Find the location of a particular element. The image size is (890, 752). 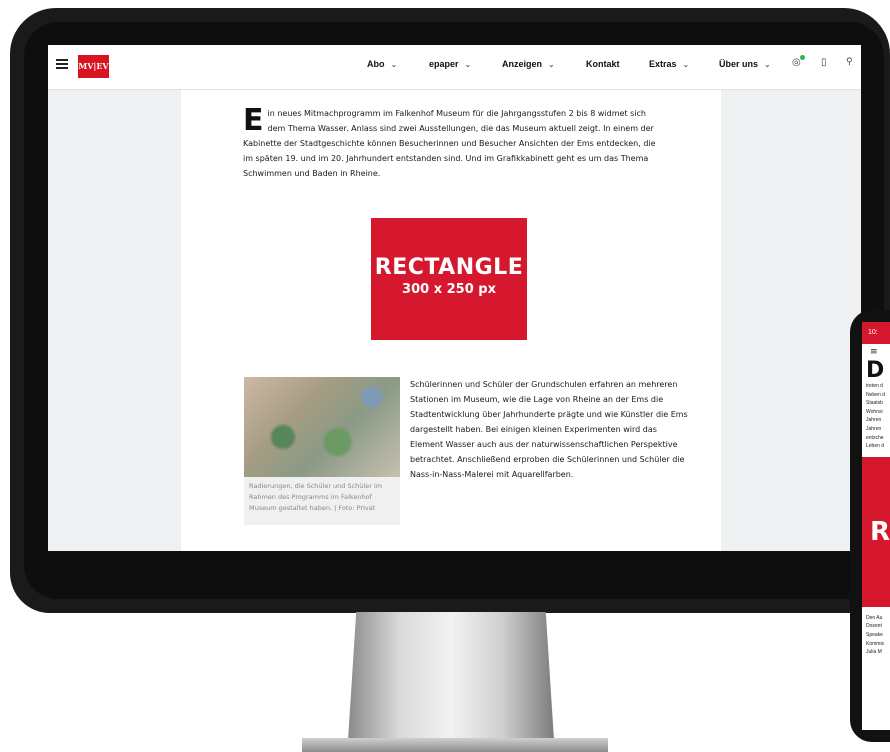

logo: MV|EV is located at coordinates (93, 66).